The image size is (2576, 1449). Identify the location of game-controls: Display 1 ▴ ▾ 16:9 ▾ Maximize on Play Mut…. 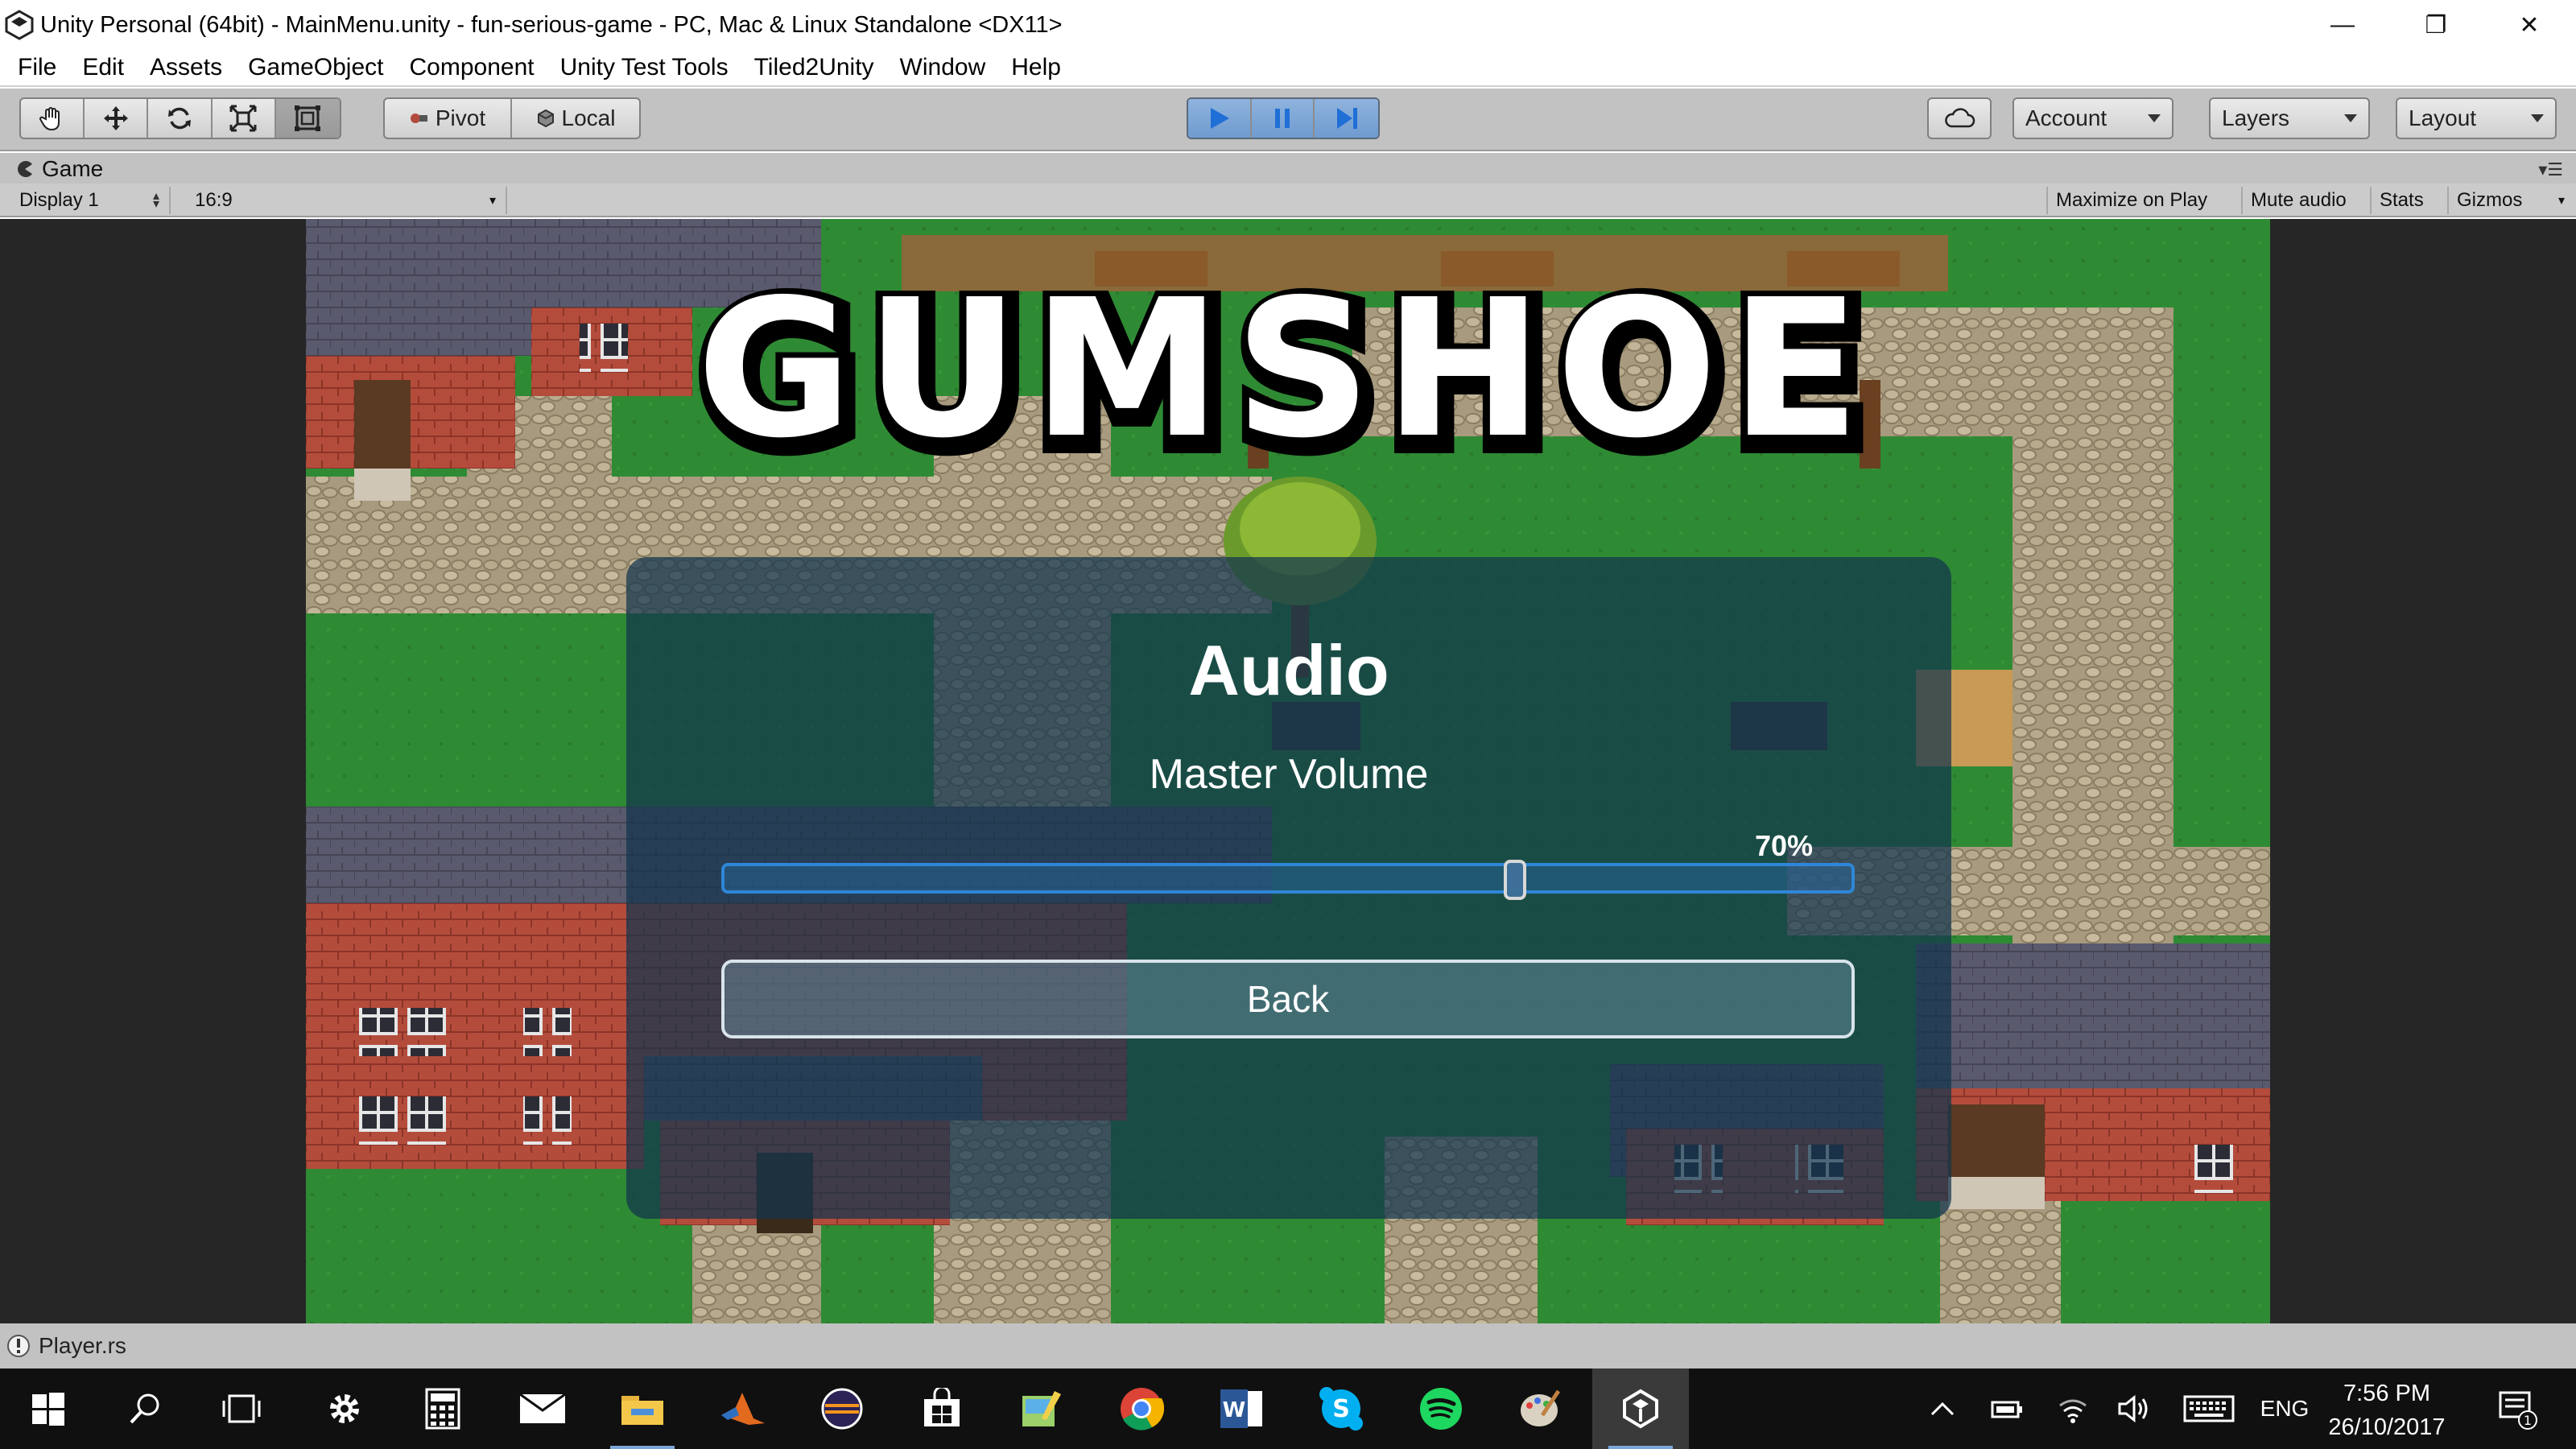
(1288, 200).